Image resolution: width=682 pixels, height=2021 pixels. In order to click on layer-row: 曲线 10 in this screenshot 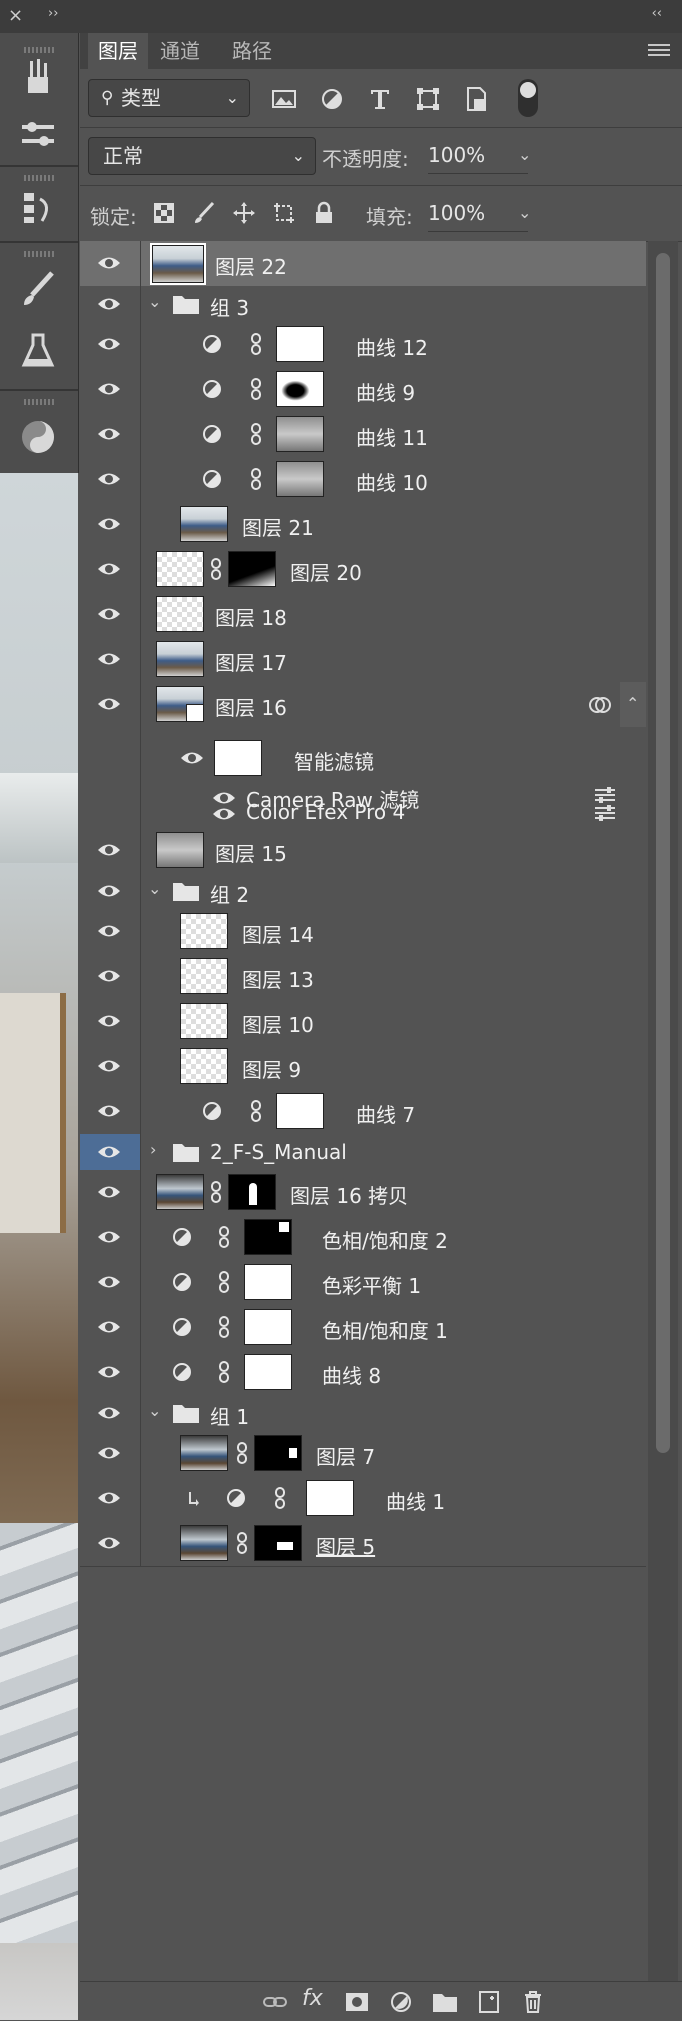, I will do `click(363, 480)`.